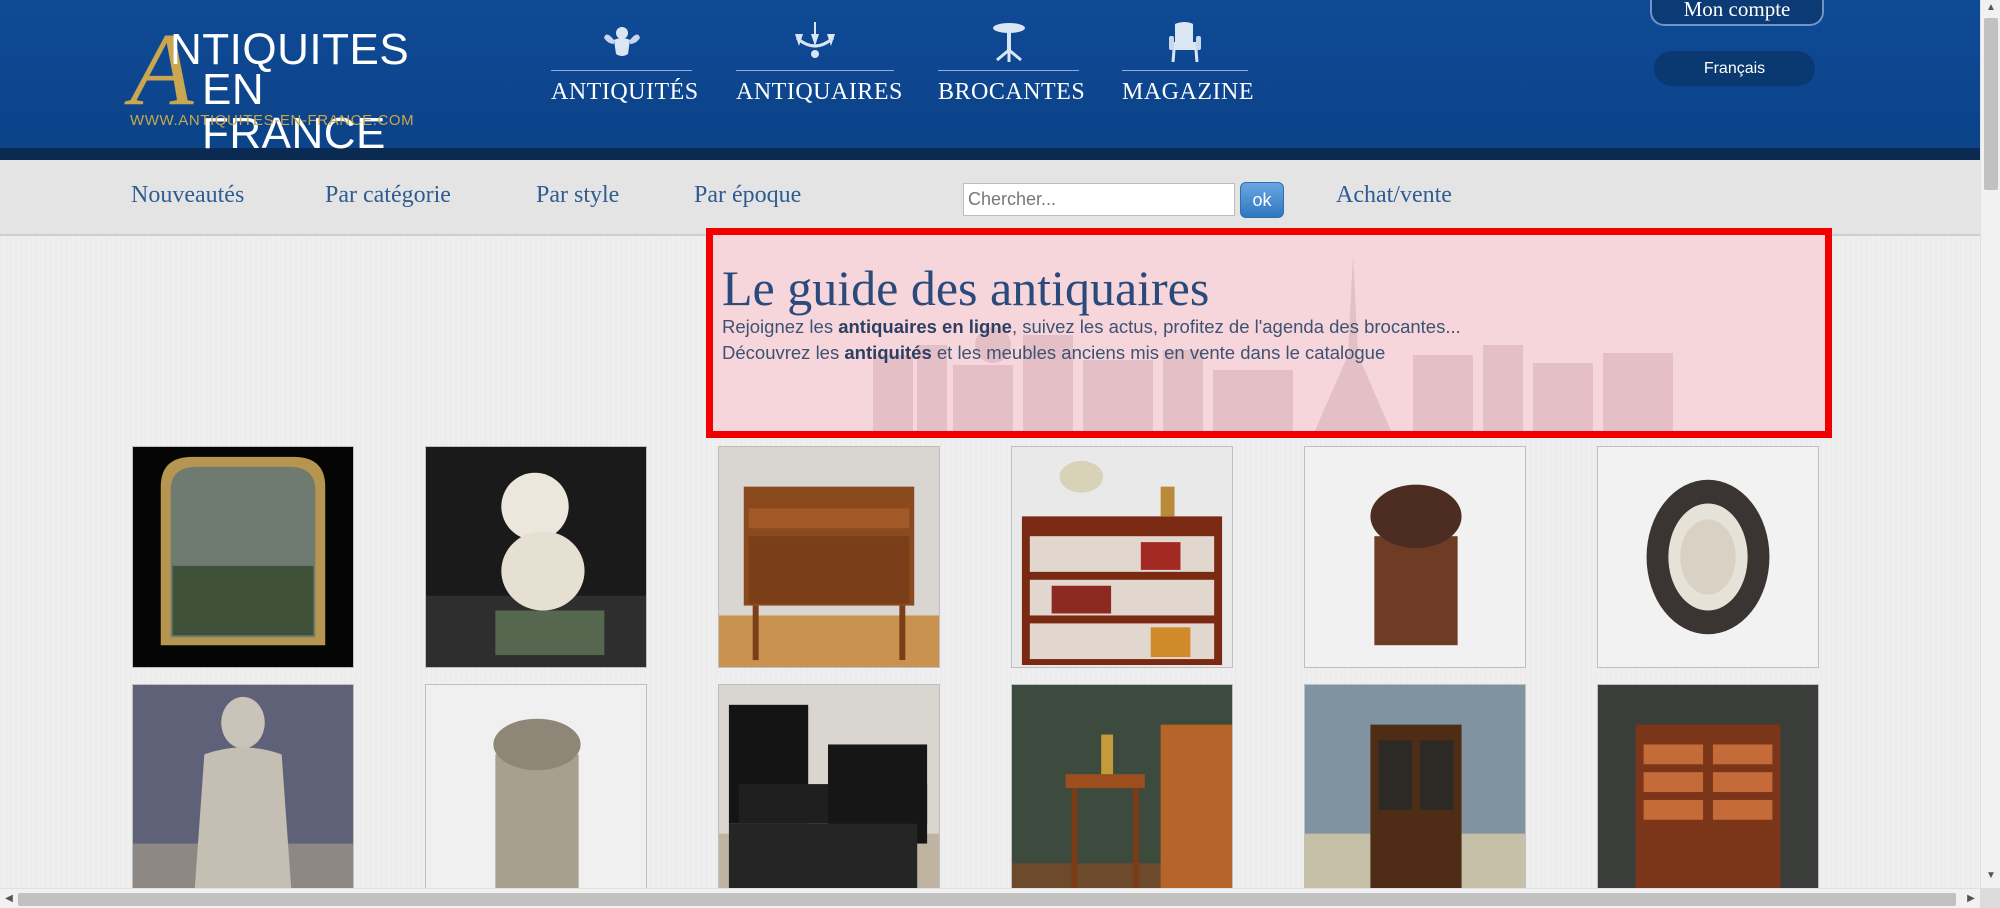  Describe the element at coordinates (1188, 92) in the screenshot. I see `main-nav-label: MAGAZINE` at that location.